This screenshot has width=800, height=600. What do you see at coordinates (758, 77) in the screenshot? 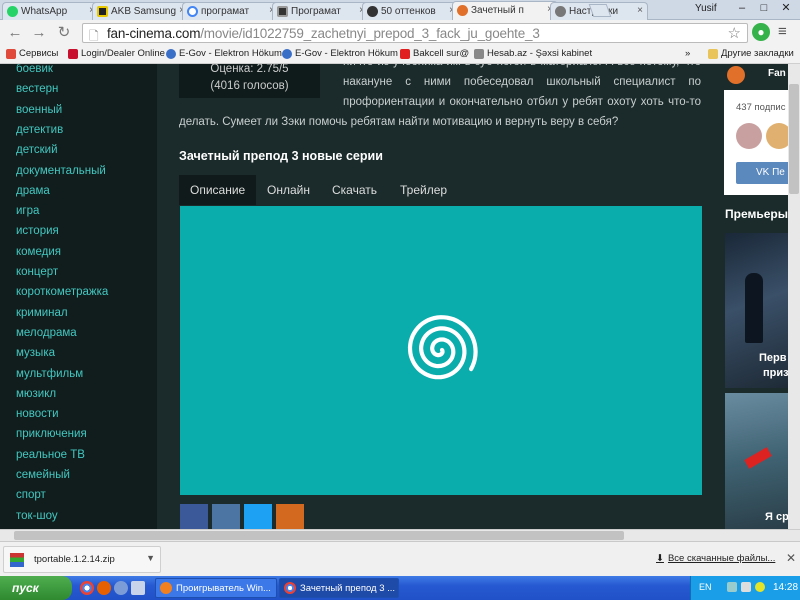
I see `vk-header: Fan` at bounding box center [758, 77].